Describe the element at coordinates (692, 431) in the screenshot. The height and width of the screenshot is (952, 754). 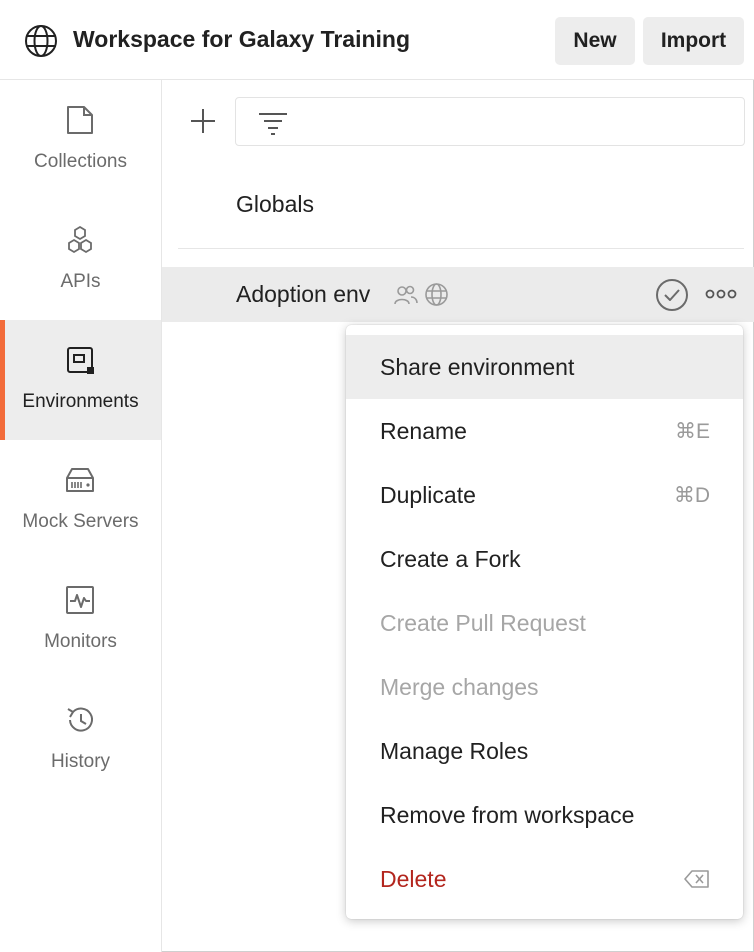
I see `menu-item-shortcut: ⌘E` at that location.